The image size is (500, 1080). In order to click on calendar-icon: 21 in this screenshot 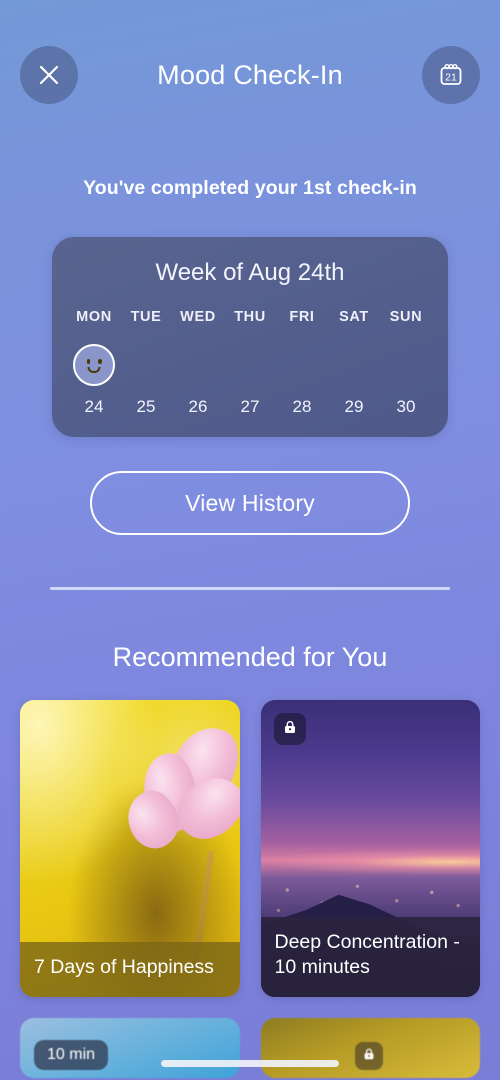, I will do `click(451, 75)`.